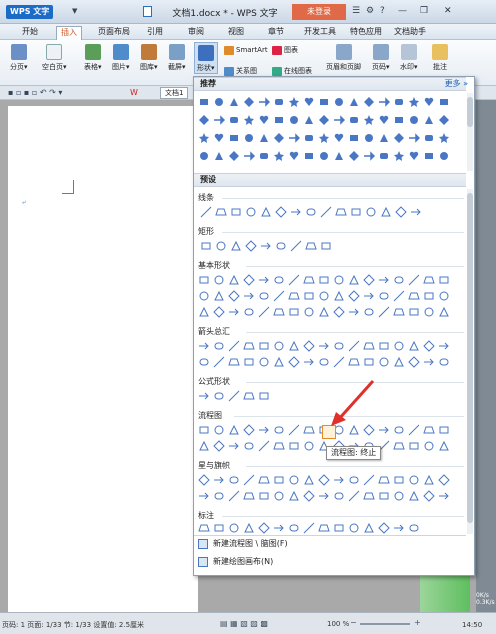 This screenshot has width=496, height=634. What do you see at coordinates (246, 50) in the screenshot?
I see `smartart-button: SmartArt` at bounding box center [246, 50].